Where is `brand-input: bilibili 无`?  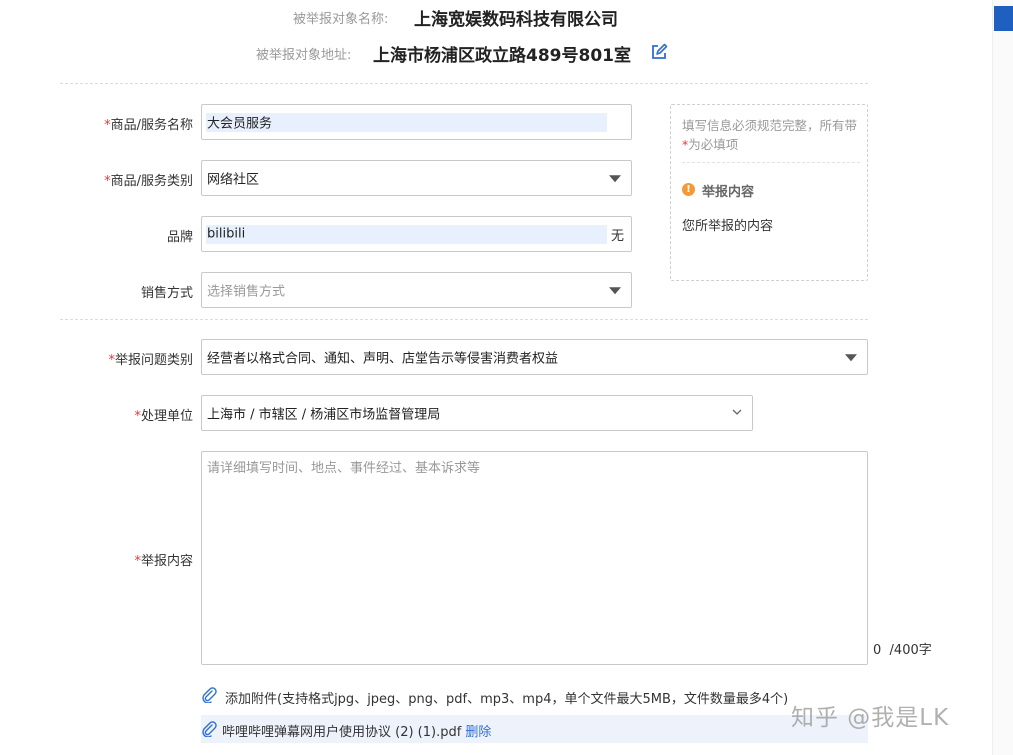 brand-input: bilibili 无 is located at coordinates (416, 234).